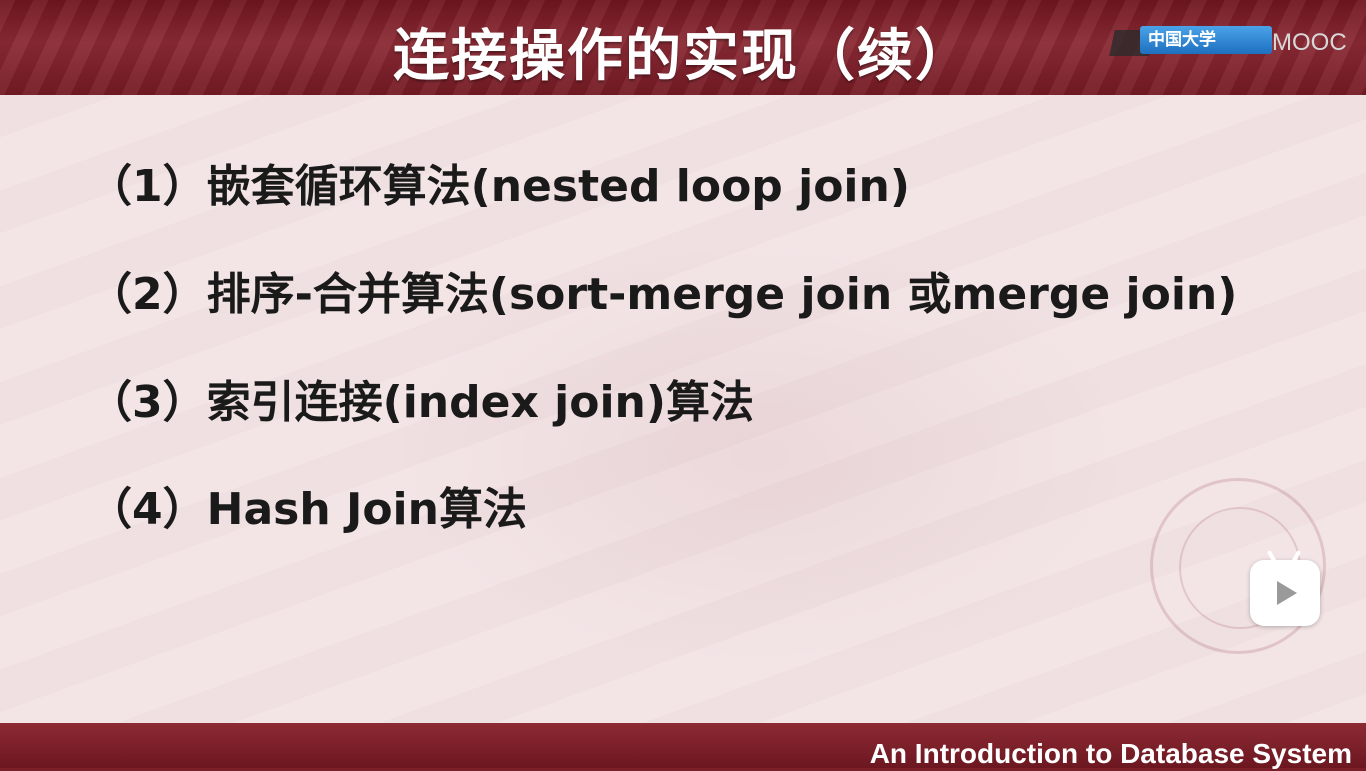 The height and width of the screenshot is (771, 1366). What do you see at coordinates (499, 186) in the screenshot?
I see `list-item-nested-loop: （1）嵌套循环算法(nested loop join)` at bounding box center [499, 186].